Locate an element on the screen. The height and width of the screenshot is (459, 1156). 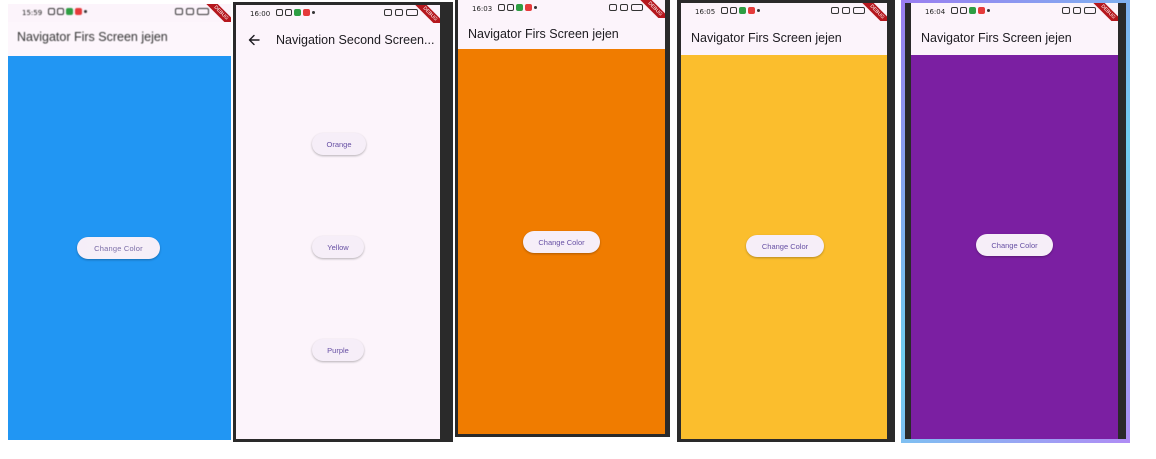
signal-icon is located at coordinates (190, 11).